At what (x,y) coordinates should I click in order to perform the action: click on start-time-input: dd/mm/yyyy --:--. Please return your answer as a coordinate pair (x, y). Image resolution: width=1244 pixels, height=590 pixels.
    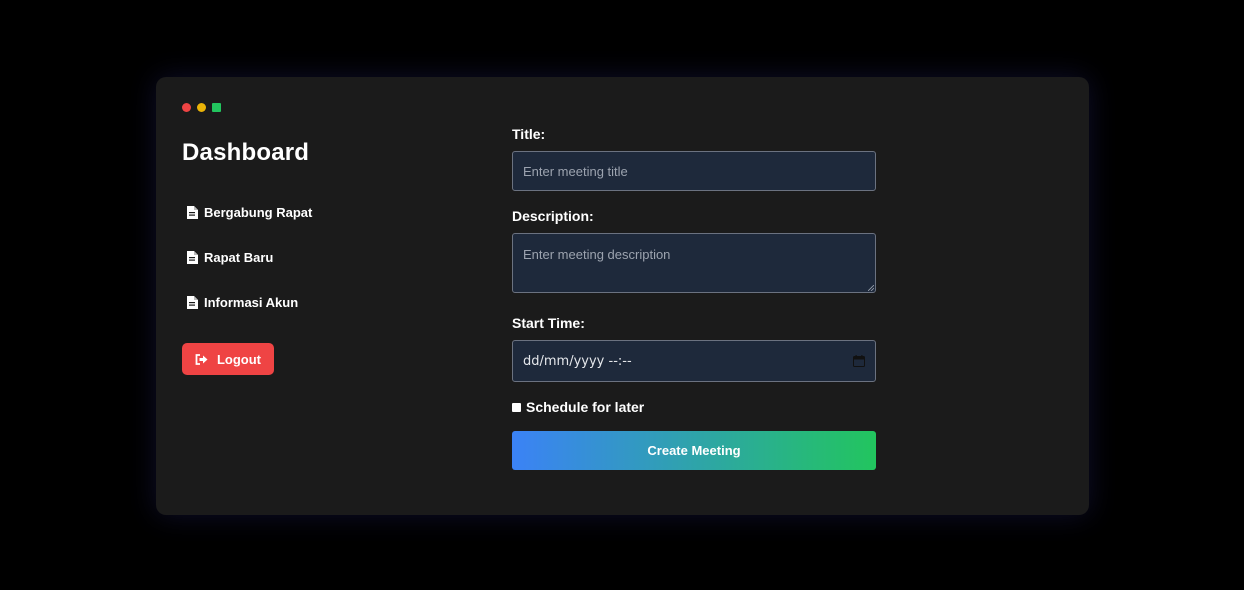
    Looking at the image, I should click on (694, 361).